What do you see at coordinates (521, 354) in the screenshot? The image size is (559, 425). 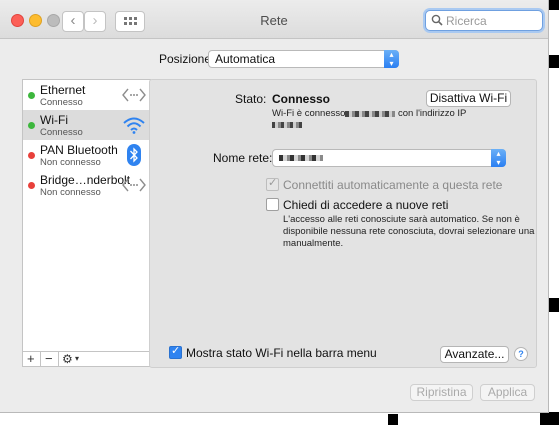 I see `help-button: ?` at bounding box center [521, 354].